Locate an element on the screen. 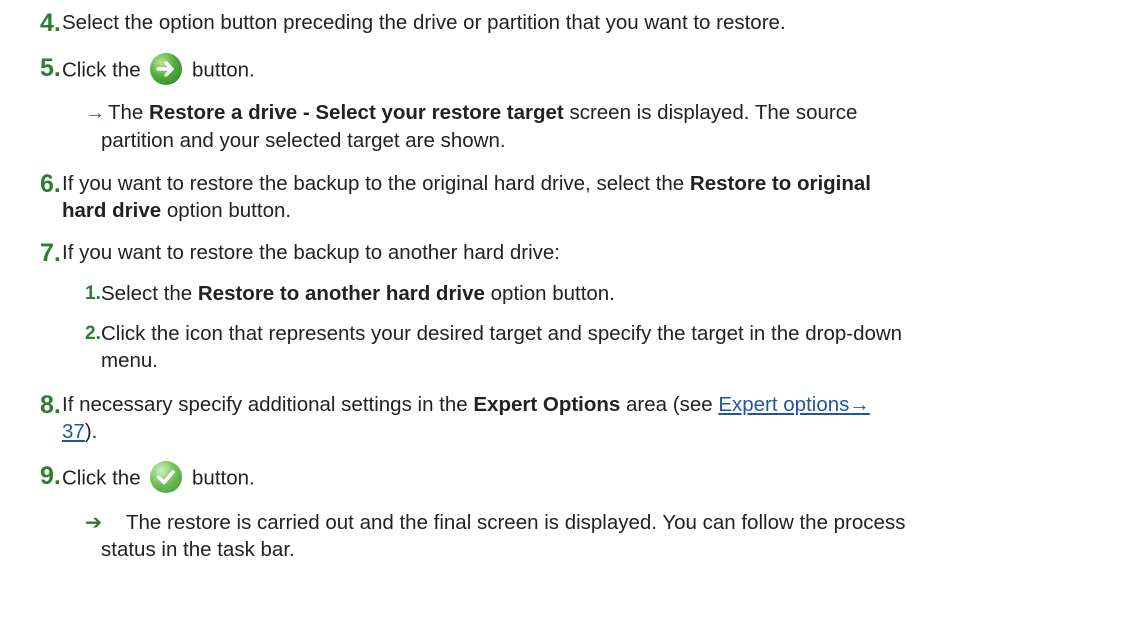 This screenshot has height=632, width=1145. result-text: The is located at coordinates (126, 112).